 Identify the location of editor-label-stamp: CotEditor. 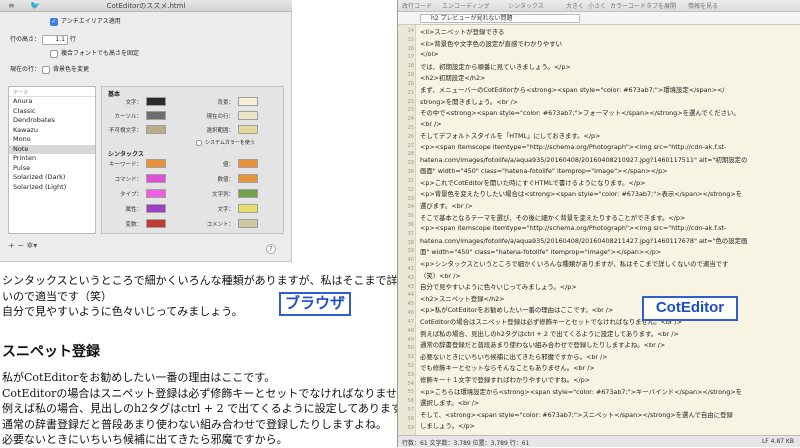
(690, 308).